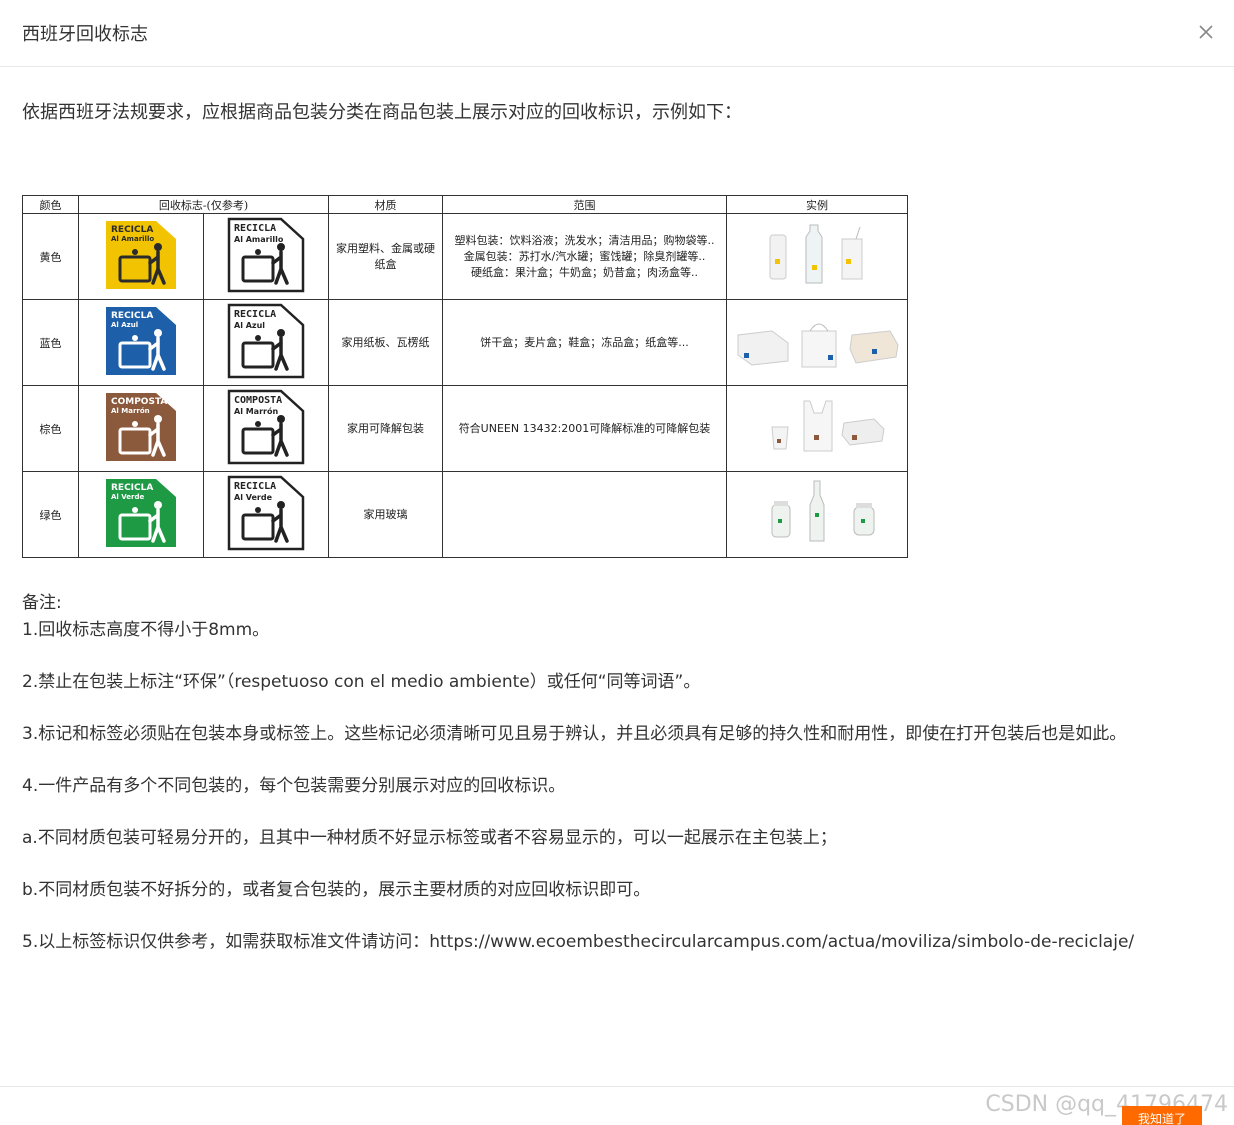  What do you see at coordinates (132, 239) in the screenshot?
I see `logo-line2: Al Amarillo` at bounding box center [132, 239].